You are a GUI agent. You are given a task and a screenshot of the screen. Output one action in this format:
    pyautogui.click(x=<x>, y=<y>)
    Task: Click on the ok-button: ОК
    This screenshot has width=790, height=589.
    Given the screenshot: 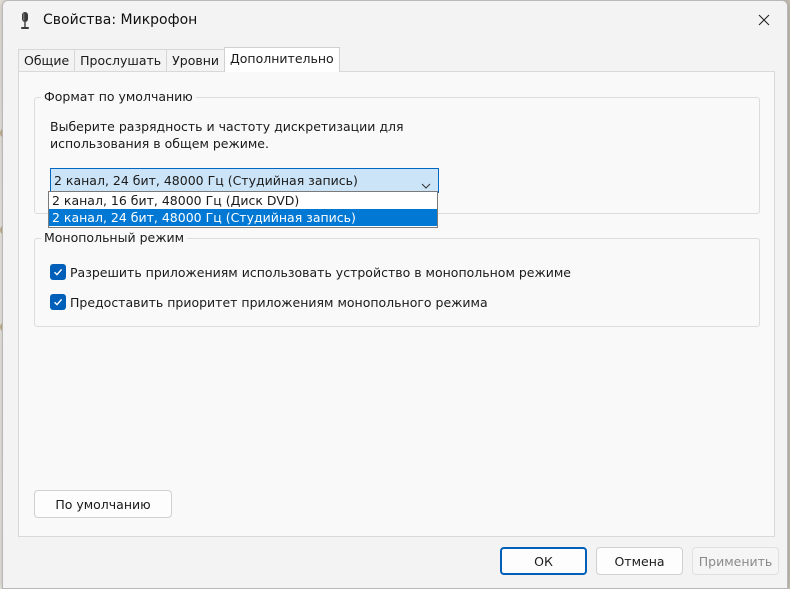 What is the action you would take?
    pyautogui.click(x=543, y=561)
    